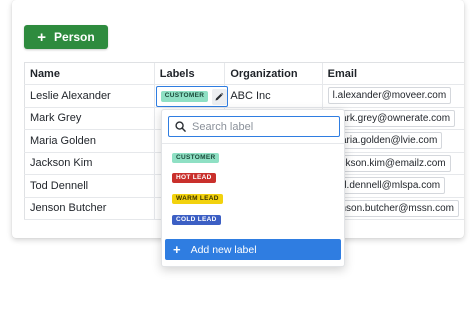 The image size is (474, 331). I want to click on cell-name: Jenson Butcher, so click(89, 208).